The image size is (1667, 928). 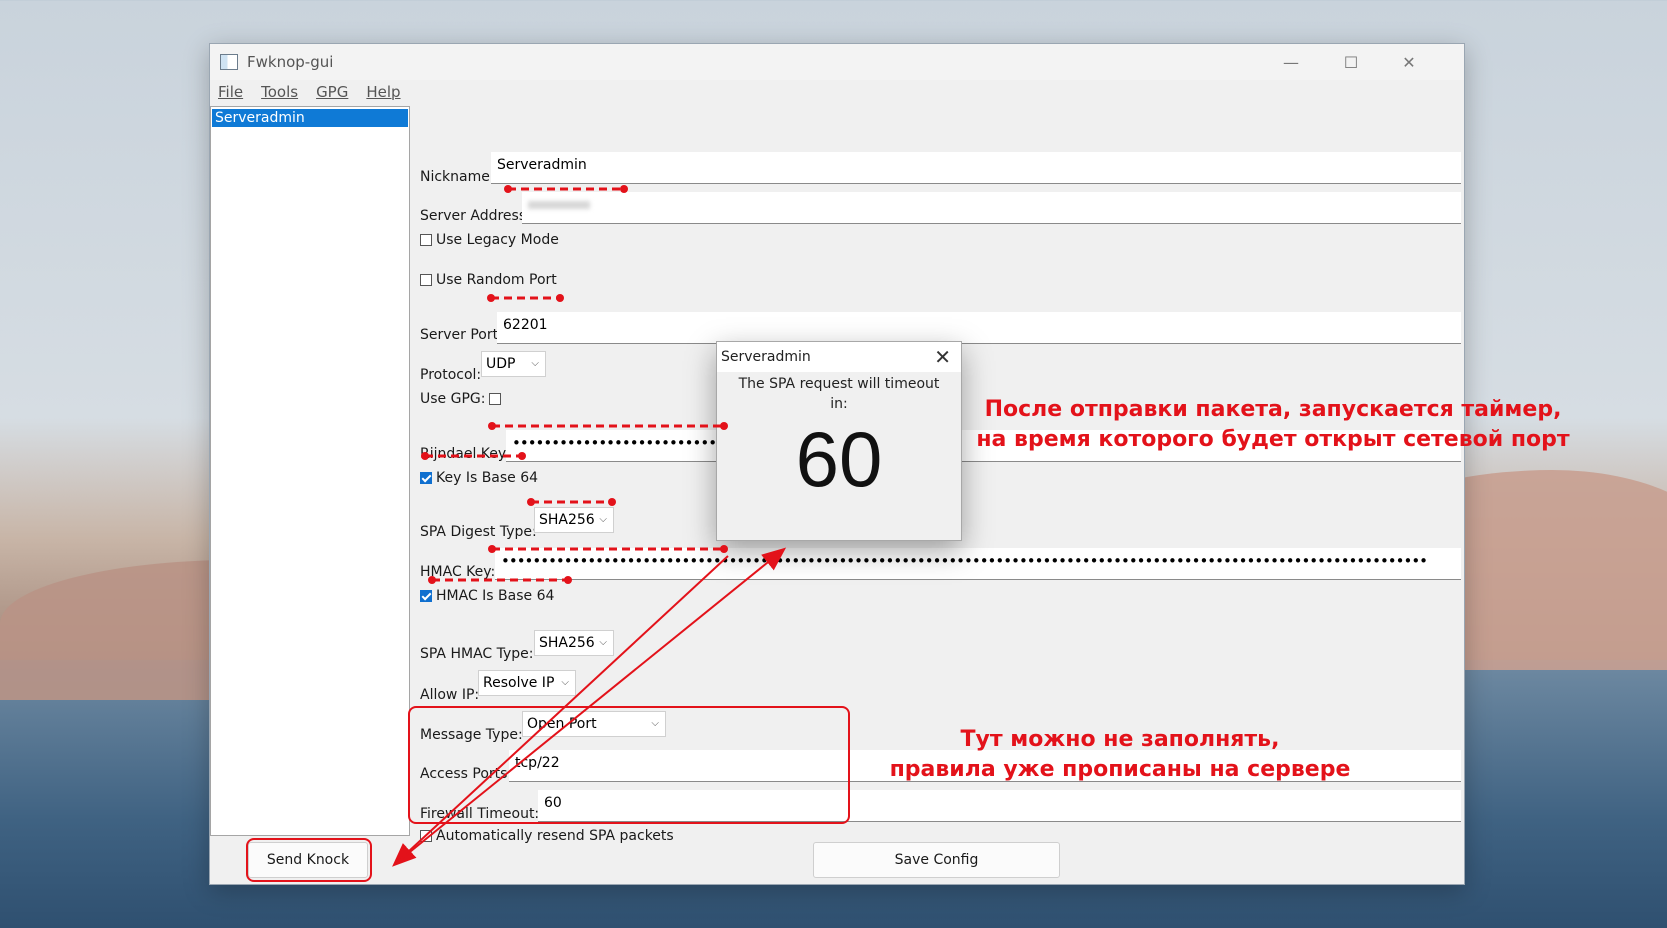 I want to click on save-config-button: Save Config, so click(x=936, y=860).